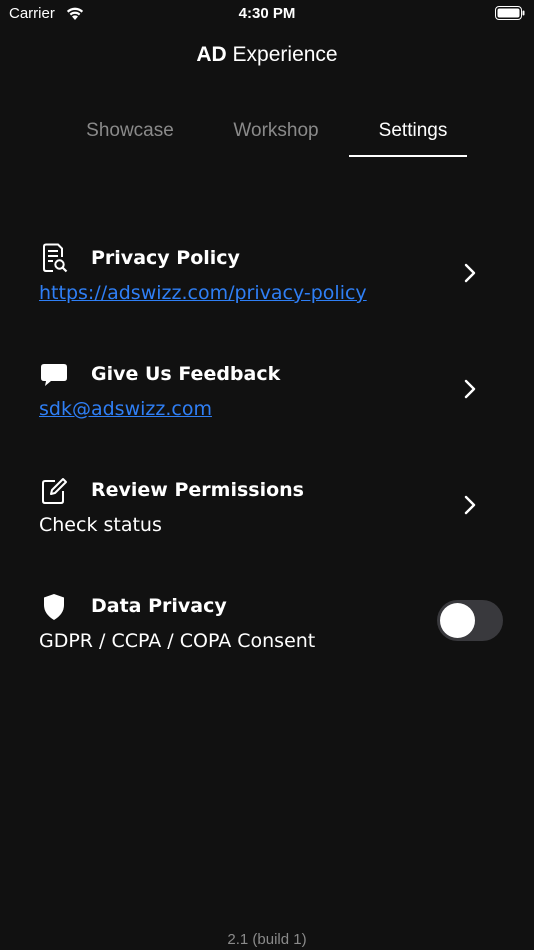  Describe the element at coordinates (159, 606) in the screenshot. I see `data-privacy-title: Data Privacy` at that location.